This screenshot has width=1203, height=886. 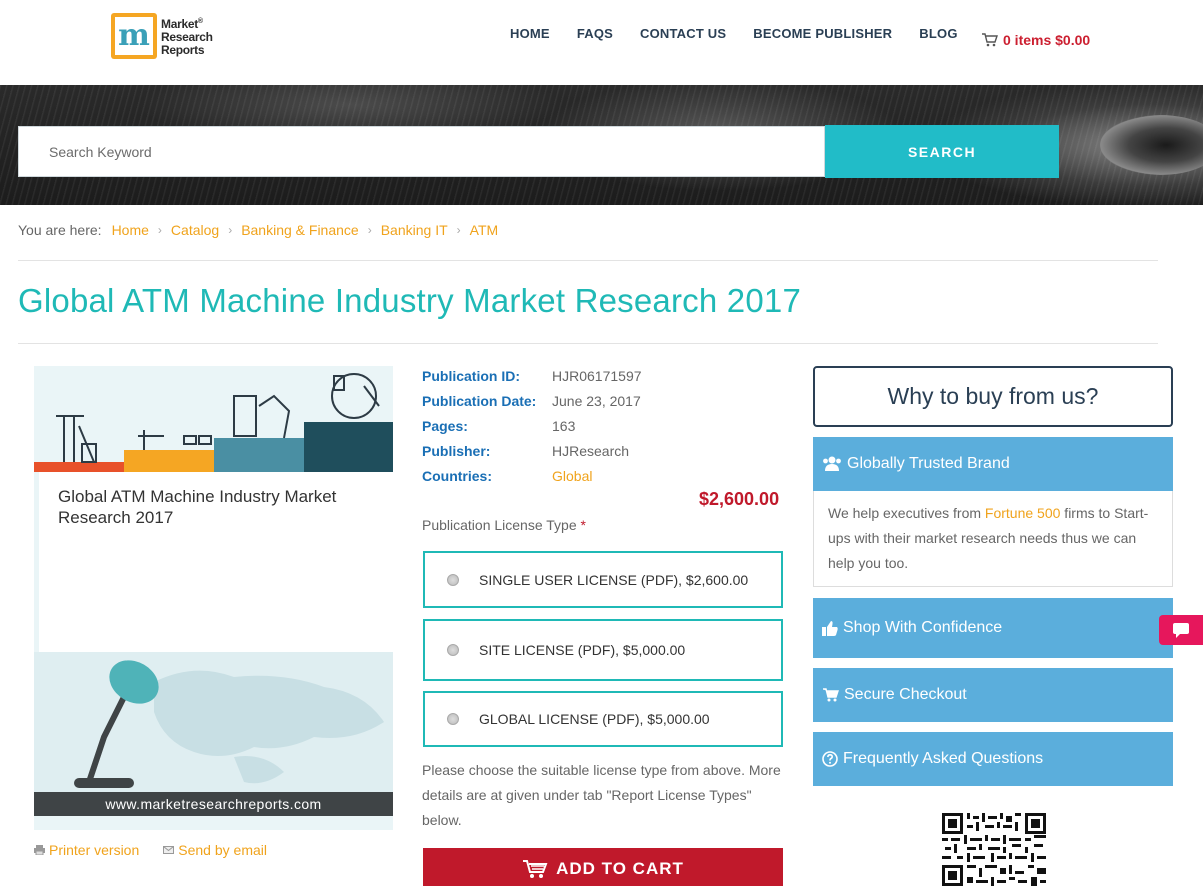 What do you see at coordinates (822, 33) in the screenshot?
I see `nav-become-publisher: BECOME PUBLISHER` at bounding box center [822, 33].